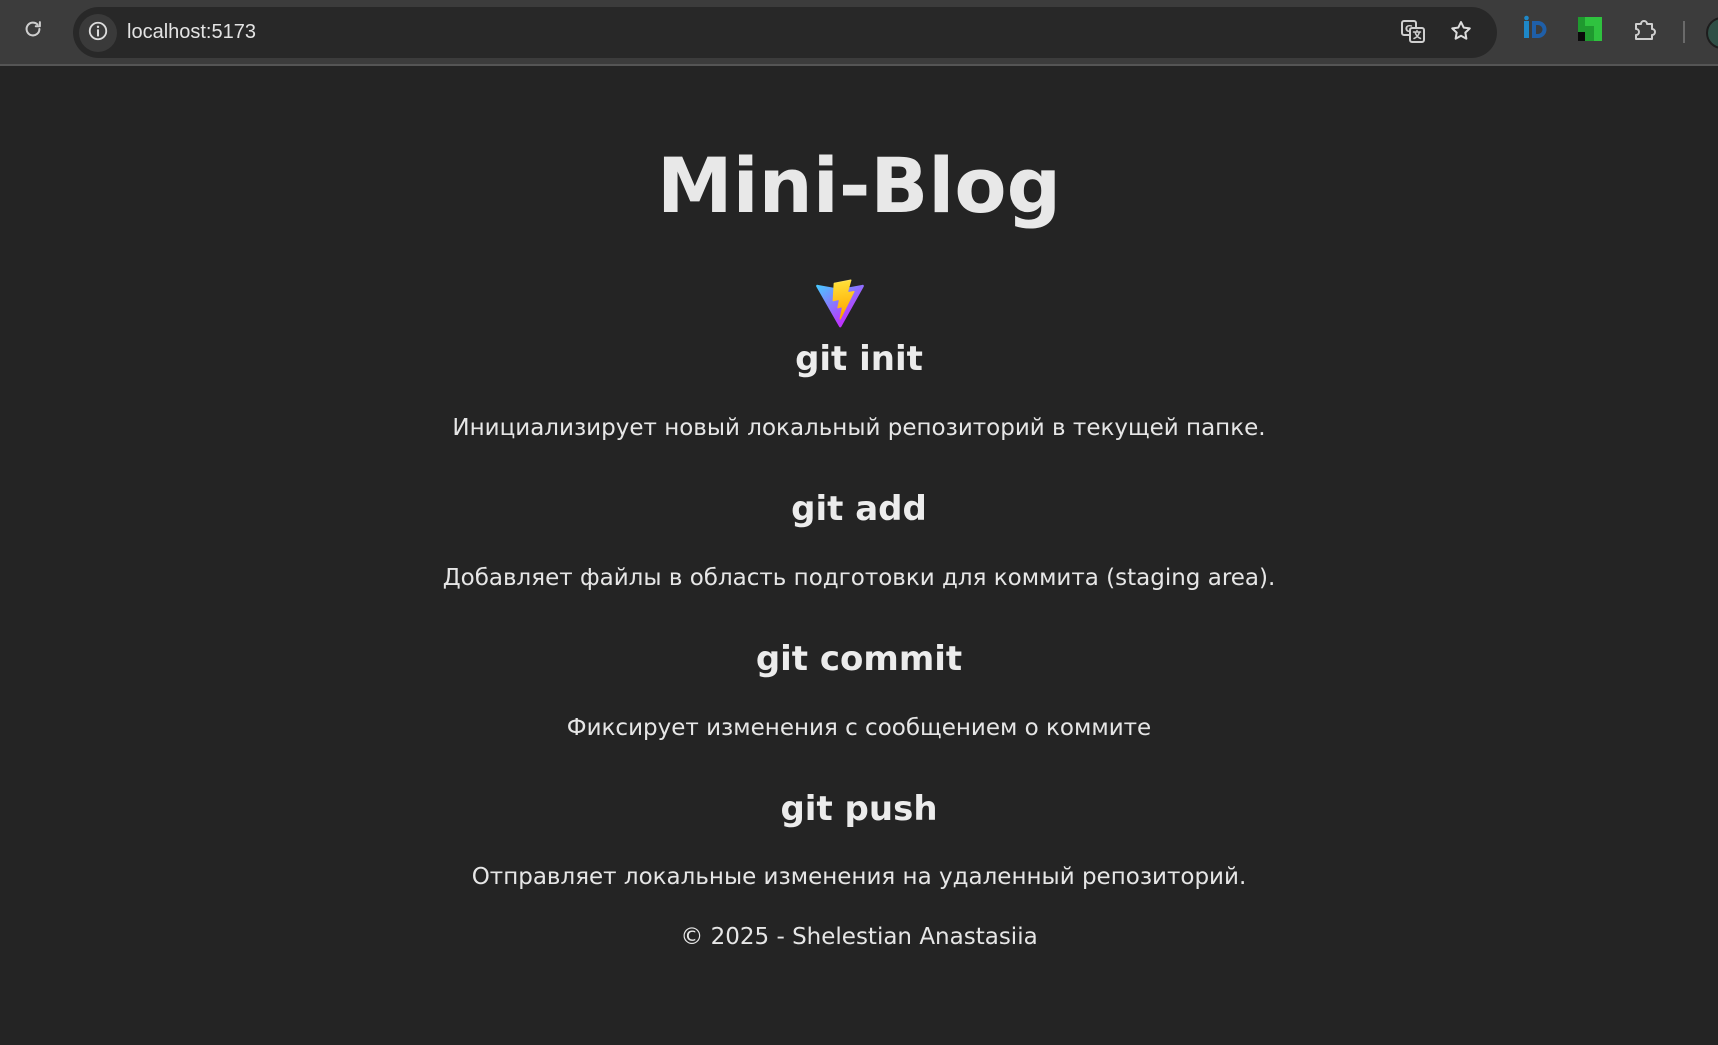 The width and height of the screenshot is (1718, 1045). What do you see at coordinates (1684, 32) in the screenshot?
I see `toolbar-divider` at bounding box center [1684, 32].